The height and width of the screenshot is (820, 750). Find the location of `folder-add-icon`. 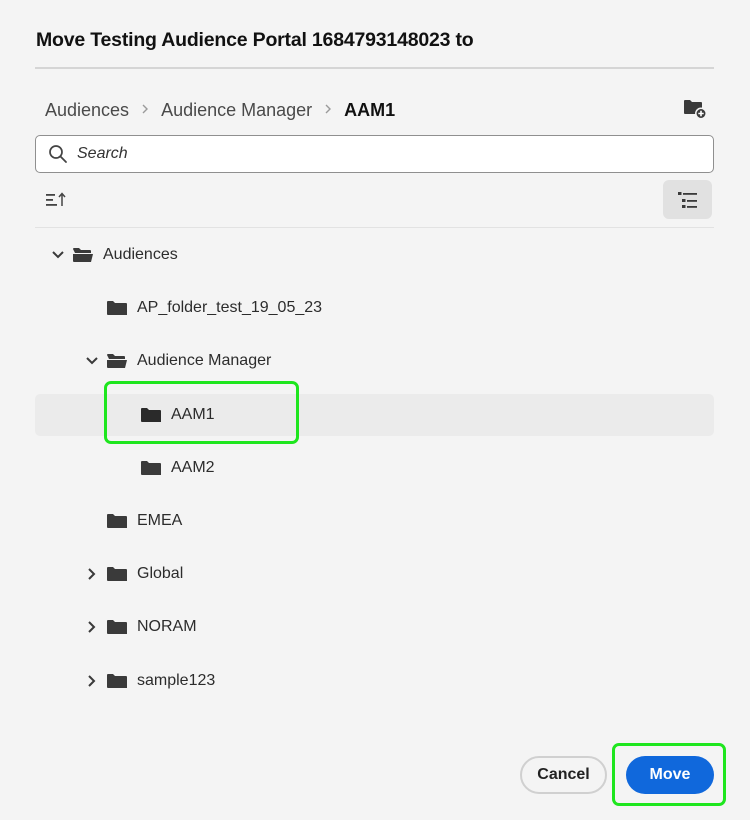

folder-add-icon is located at coordinates (695, 110).